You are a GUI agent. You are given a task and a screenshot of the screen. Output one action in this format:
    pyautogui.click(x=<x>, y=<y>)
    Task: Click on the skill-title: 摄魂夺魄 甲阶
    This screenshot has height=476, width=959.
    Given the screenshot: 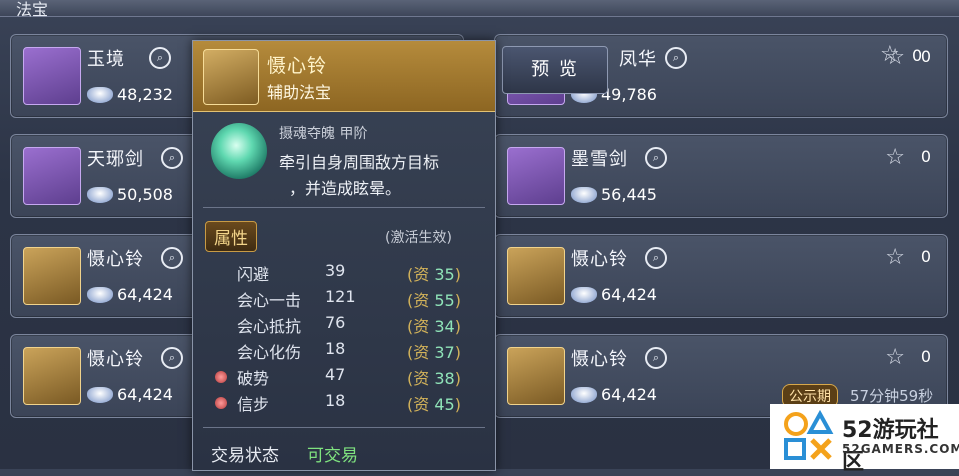 What is the action you would take?
    pyautogui.click(x=323, y=134)
    